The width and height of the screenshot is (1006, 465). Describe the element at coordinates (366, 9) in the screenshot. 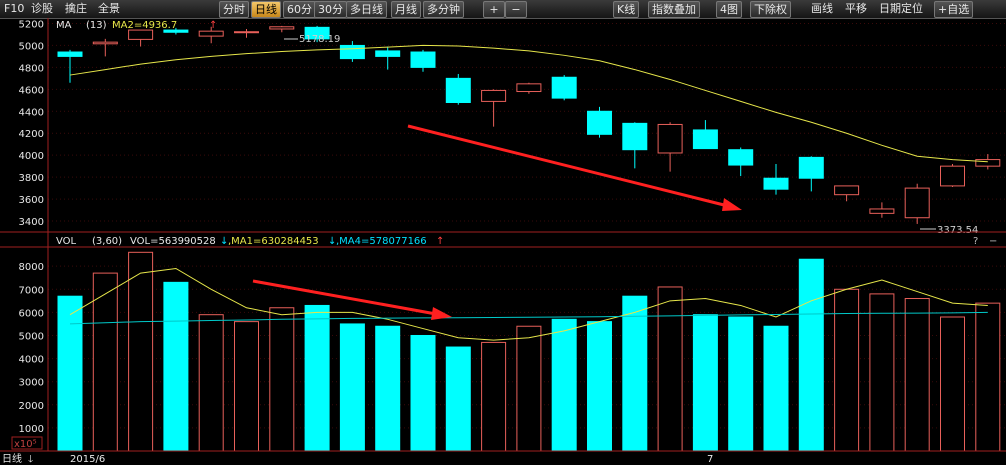

I see `tab-multiday: 多日线` at that location.